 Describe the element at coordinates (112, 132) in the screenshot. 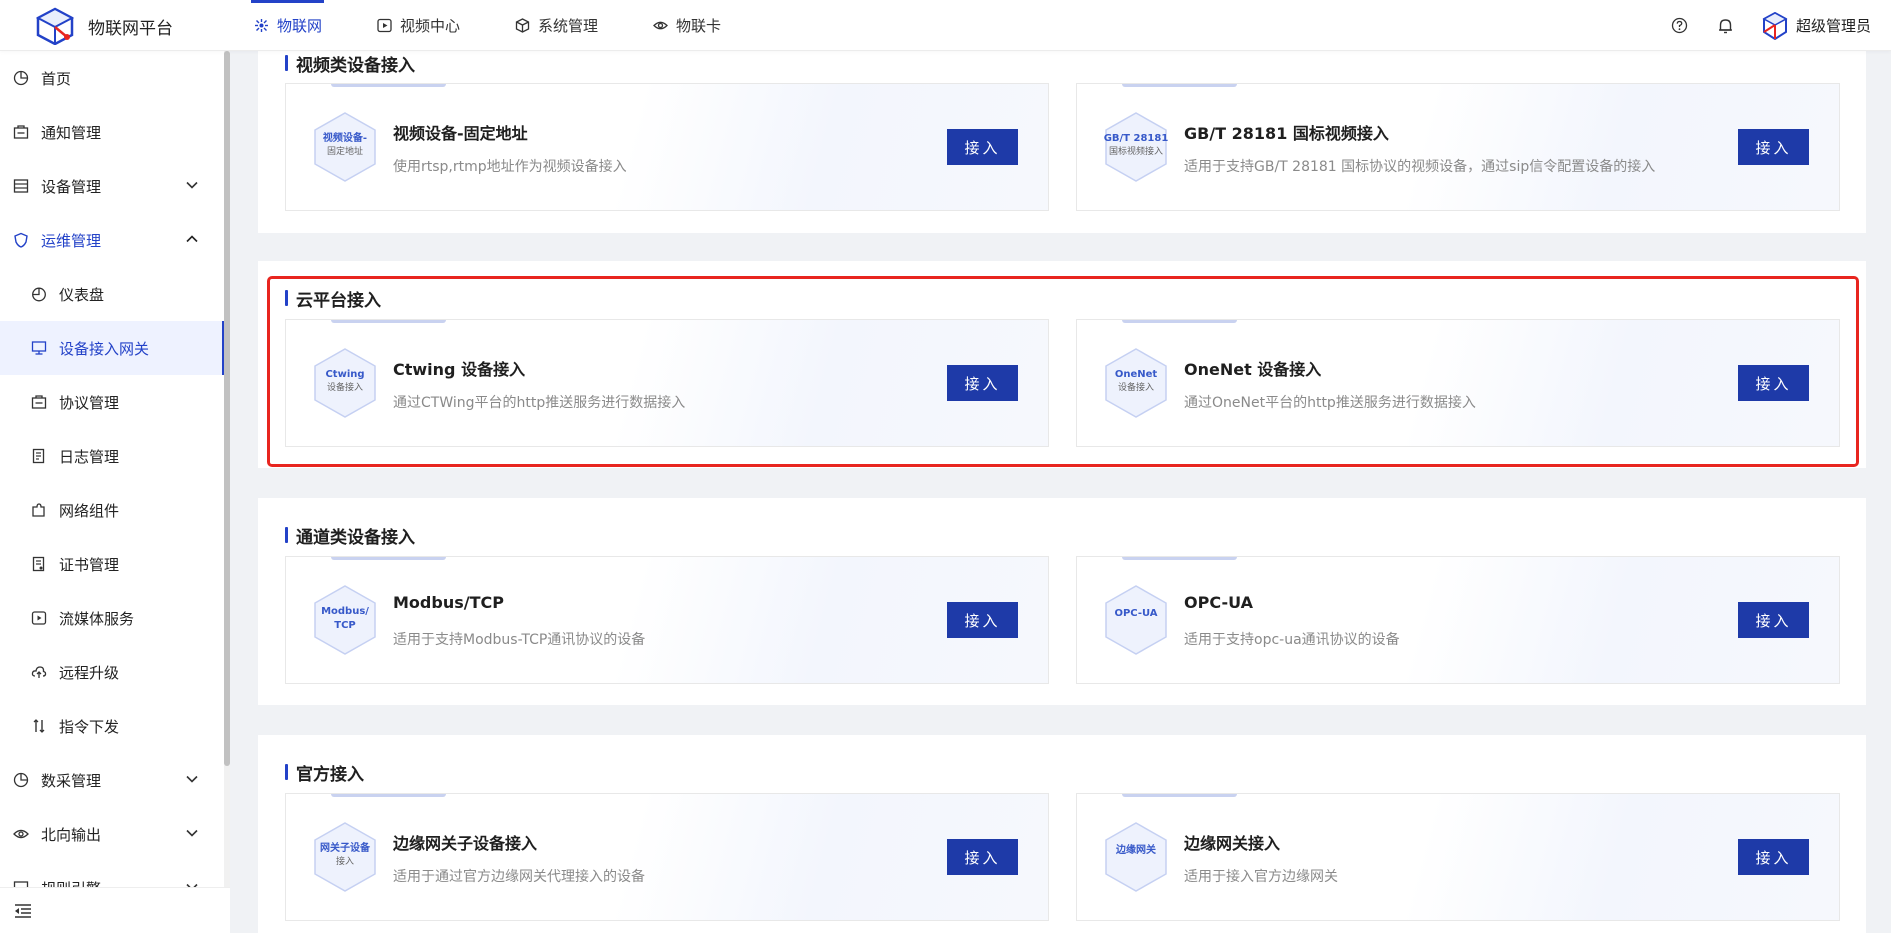

I see `sidebar-item-notifications: 通知管理` at that location.